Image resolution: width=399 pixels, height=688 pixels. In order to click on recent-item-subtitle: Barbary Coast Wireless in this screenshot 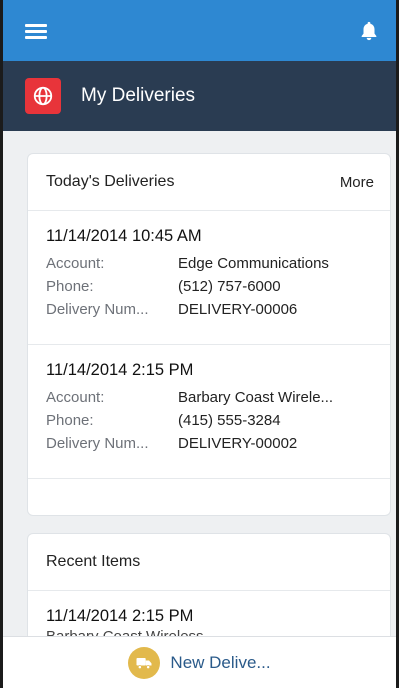, I will do `click(209, 632)`.